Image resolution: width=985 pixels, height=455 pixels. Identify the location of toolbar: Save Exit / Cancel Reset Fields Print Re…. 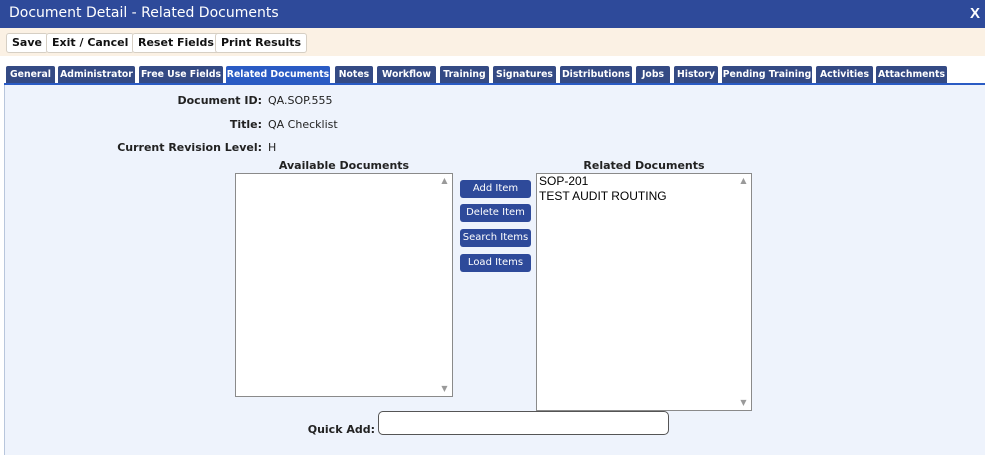
(492, 42).